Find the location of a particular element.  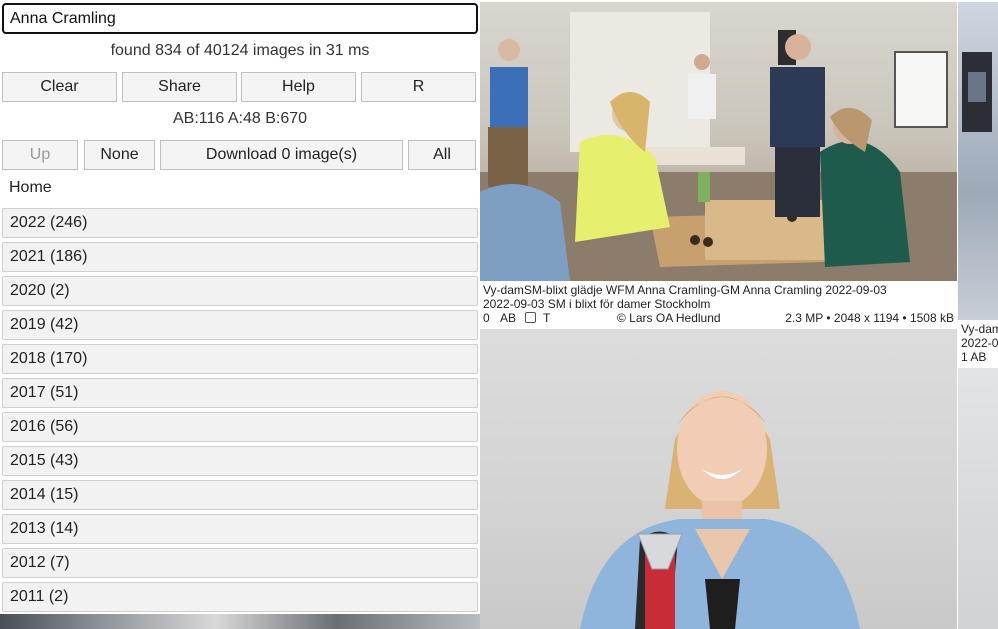

year-folder-2019: 2019 (42) is located at coordinates (240, 325).